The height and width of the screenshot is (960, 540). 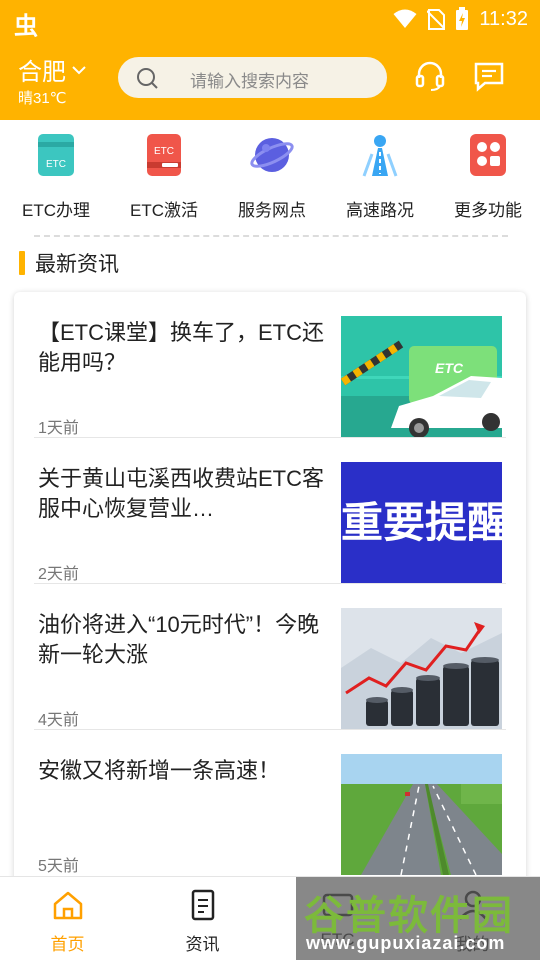 I want to click on battery-icon, so click(x=462, y=18).